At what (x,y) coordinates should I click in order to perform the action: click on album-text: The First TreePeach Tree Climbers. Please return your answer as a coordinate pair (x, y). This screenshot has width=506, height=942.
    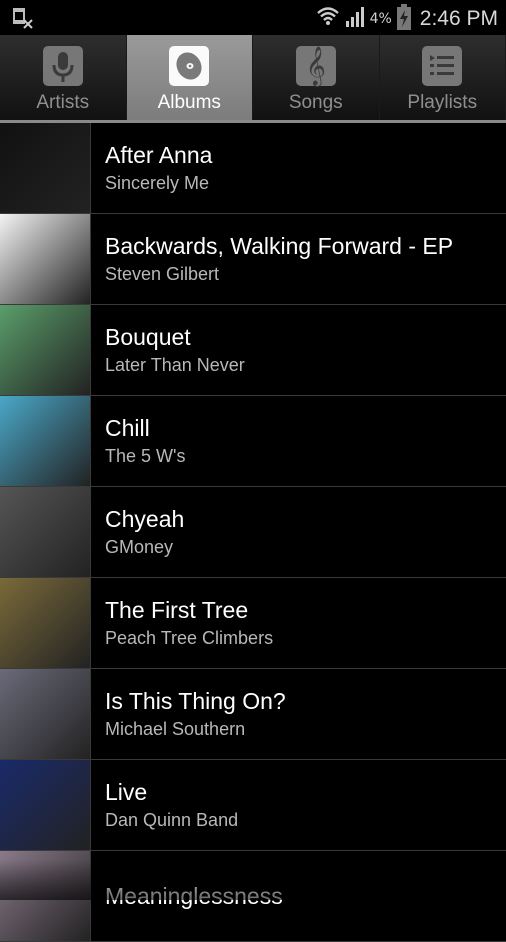
    Looking at the image, I should click on (182, 623).